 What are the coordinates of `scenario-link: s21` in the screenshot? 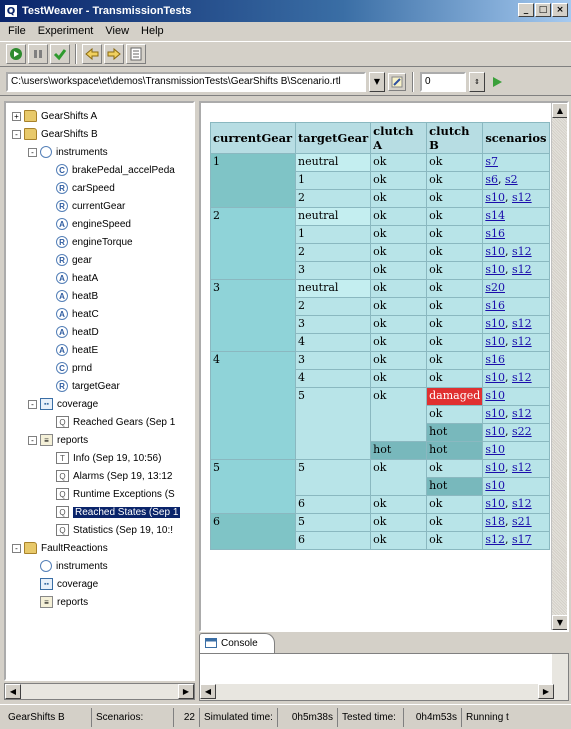 It's located at (522, 521).